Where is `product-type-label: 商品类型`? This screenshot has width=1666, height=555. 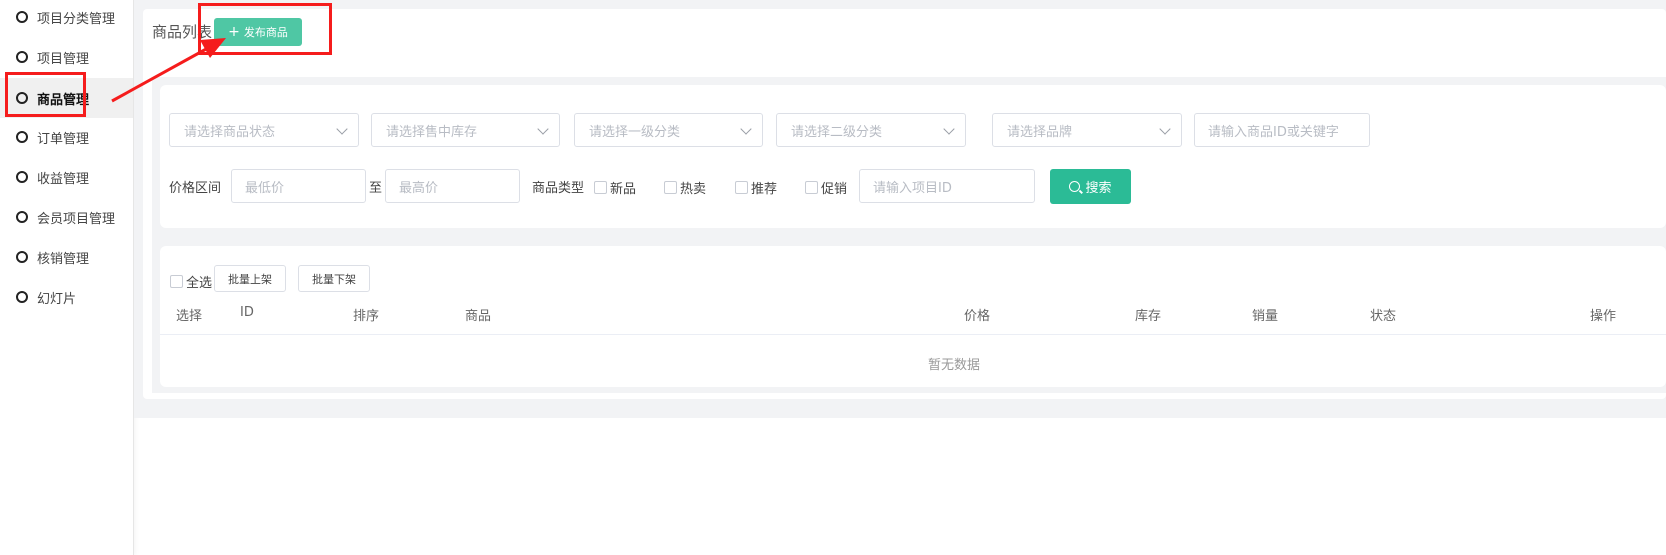
product-type-label: 商品类型 is located at coordinates (558, 188).